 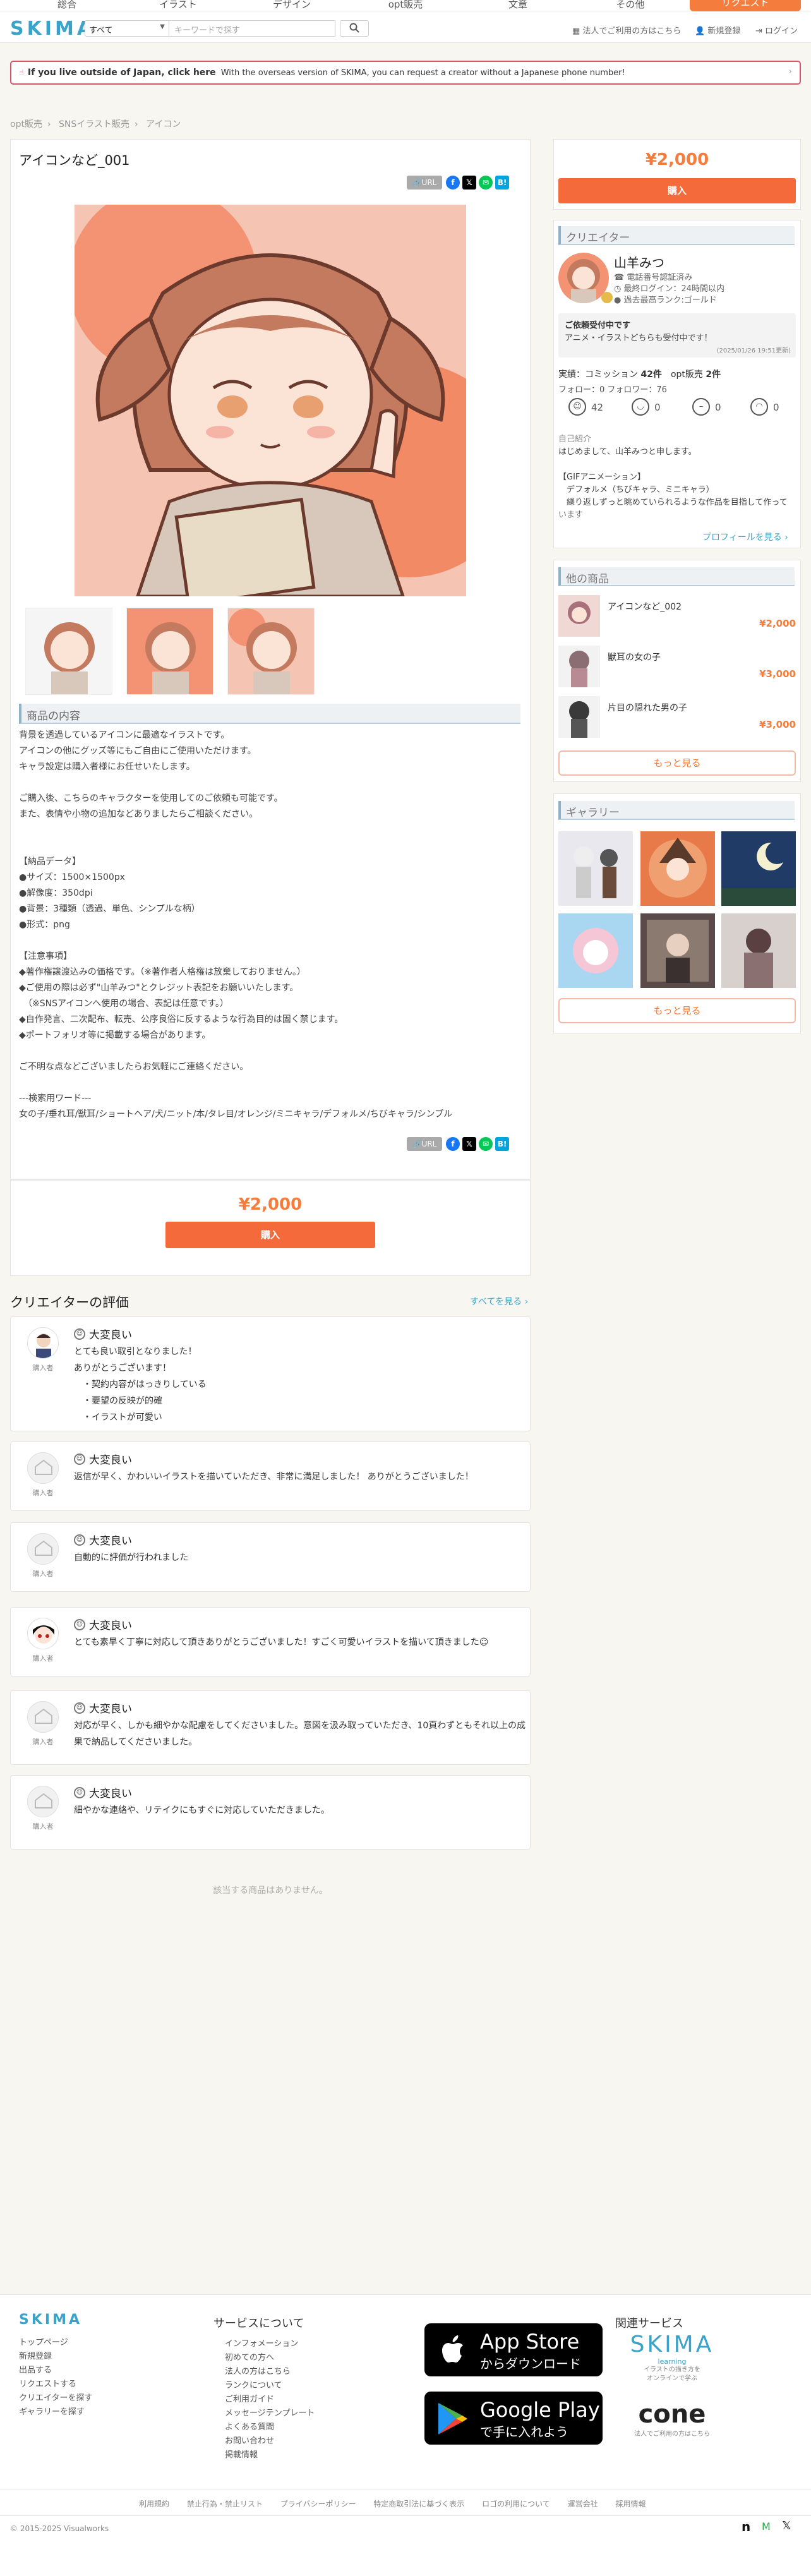 What do you see at coordinates (43, 1343) in the screenshot?
I see `avatar-image` at bounding box center [43, 1343].